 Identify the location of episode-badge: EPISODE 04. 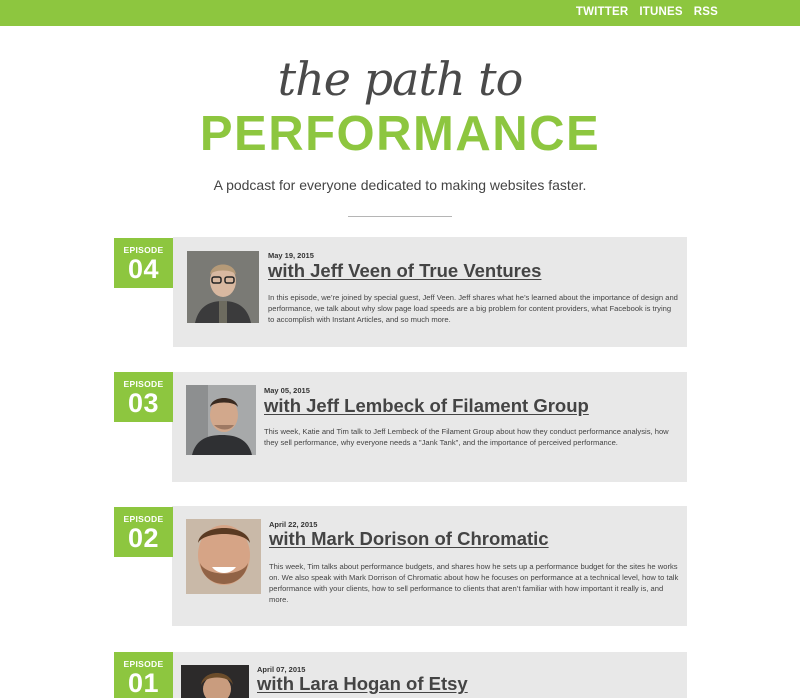
(143, 263).